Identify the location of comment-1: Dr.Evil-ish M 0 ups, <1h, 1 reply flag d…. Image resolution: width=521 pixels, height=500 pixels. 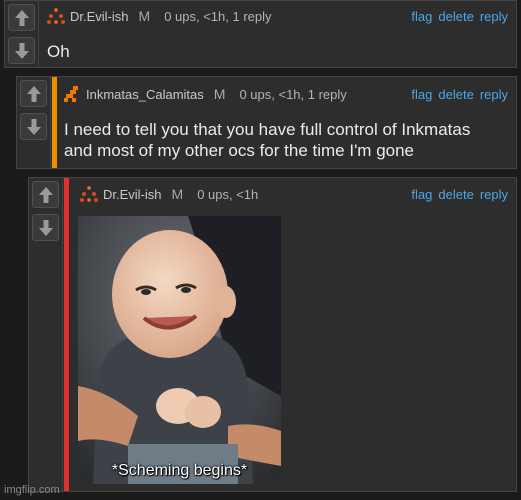
(260, 34).